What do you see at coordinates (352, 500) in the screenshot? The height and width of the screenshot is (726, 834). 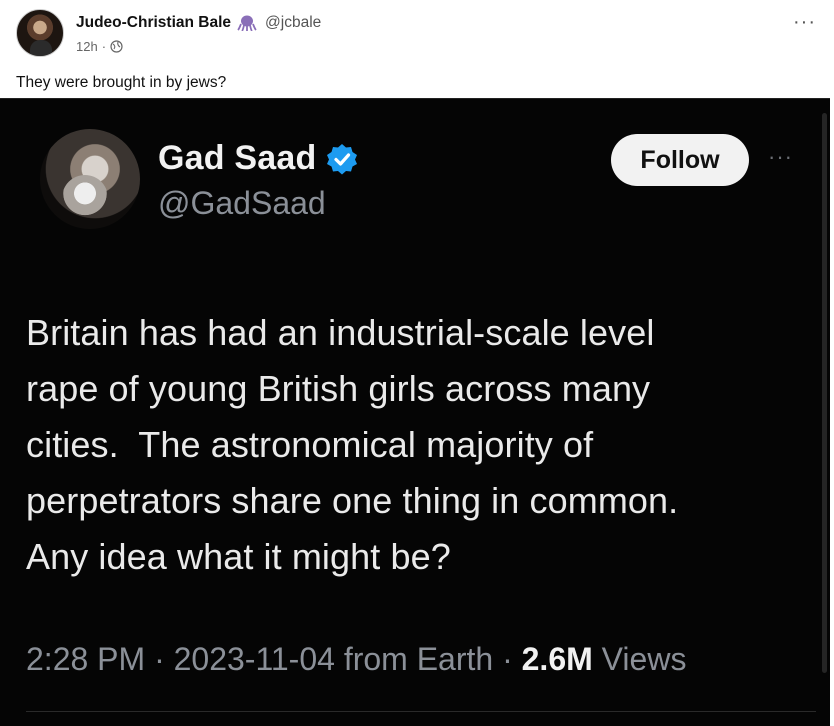 I see `tweet-body-line: perpetrators share one thing in common.` at bounding box center [352, 500].